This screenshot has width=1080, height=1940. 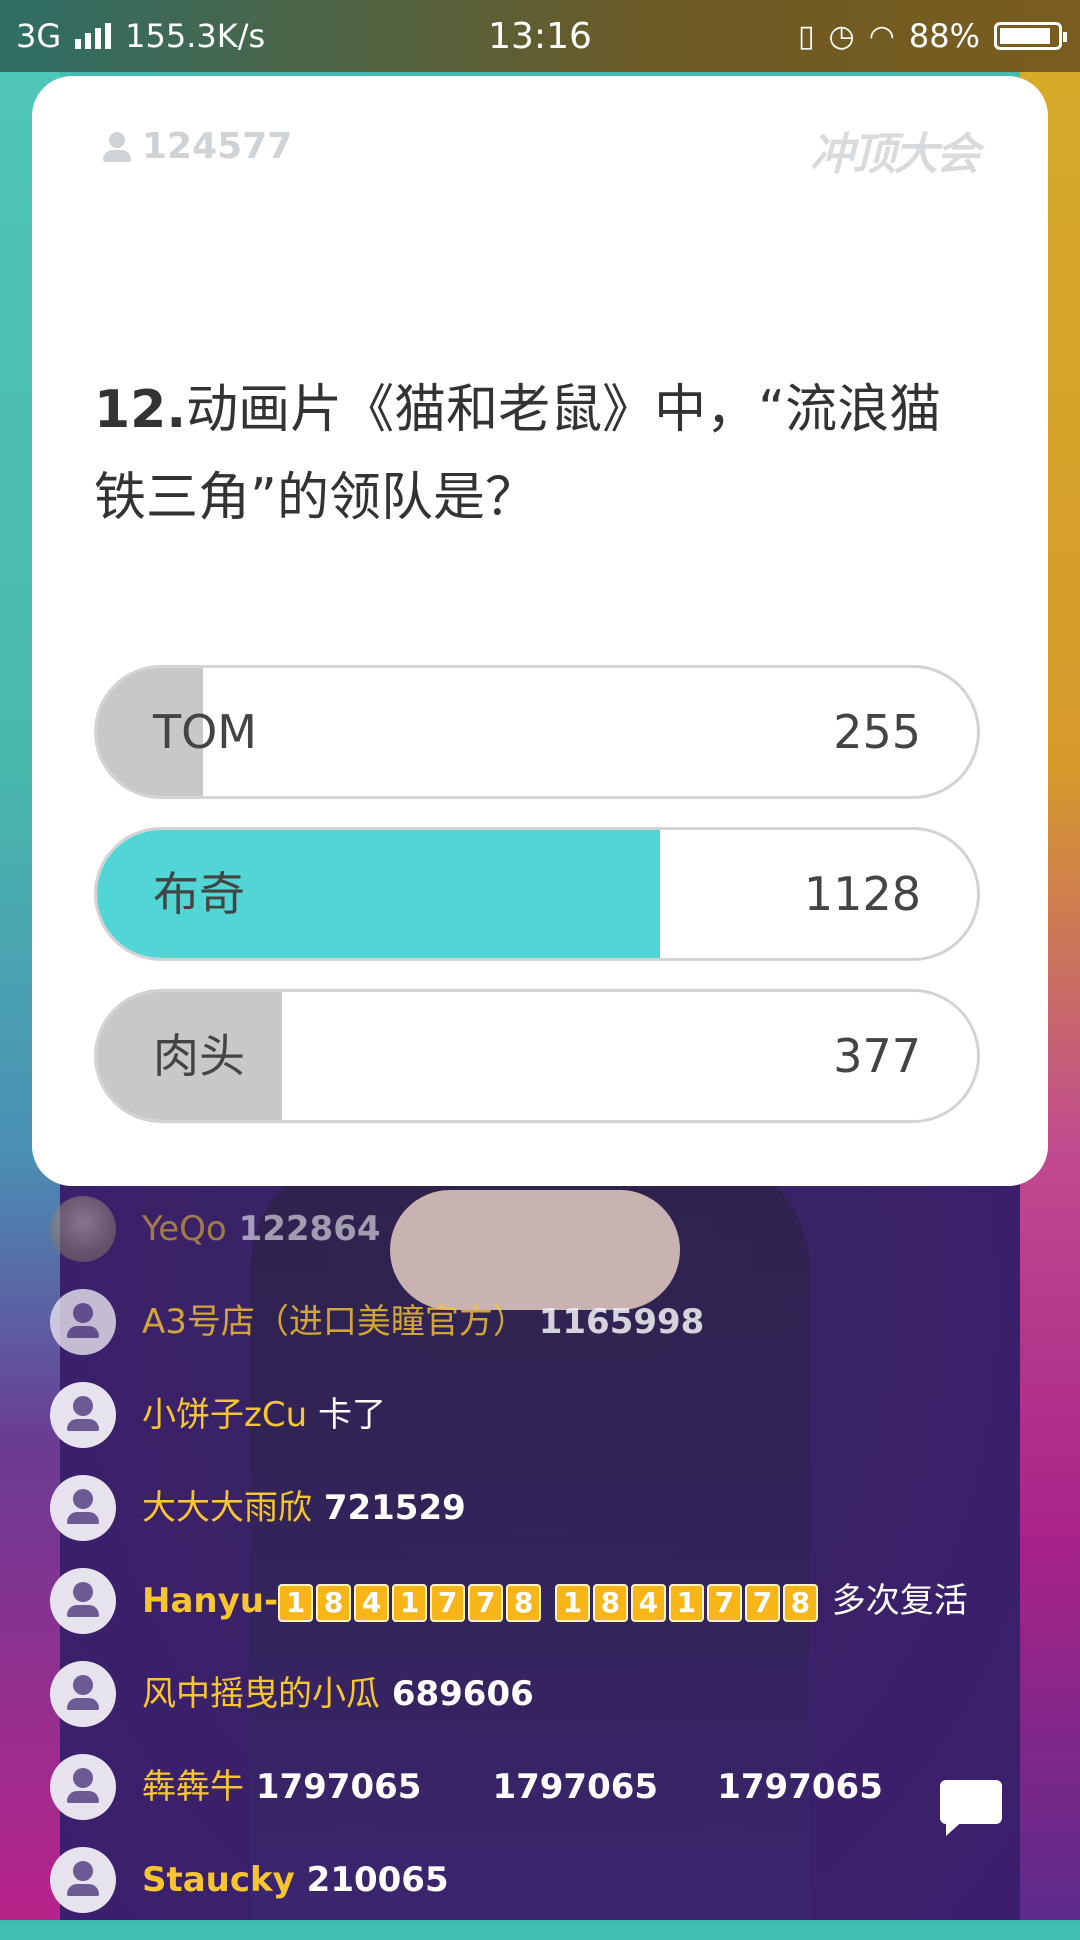 I want to click on chat-username: 小饼子zCu, so click(x=225, y=1415).